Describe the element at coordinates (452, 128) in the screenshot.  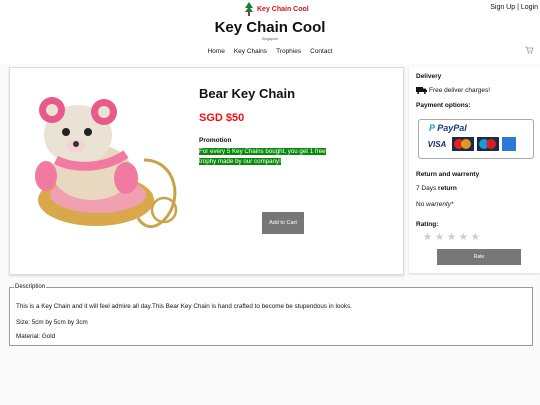
I see `paypal-brand: PayPal` at that location.